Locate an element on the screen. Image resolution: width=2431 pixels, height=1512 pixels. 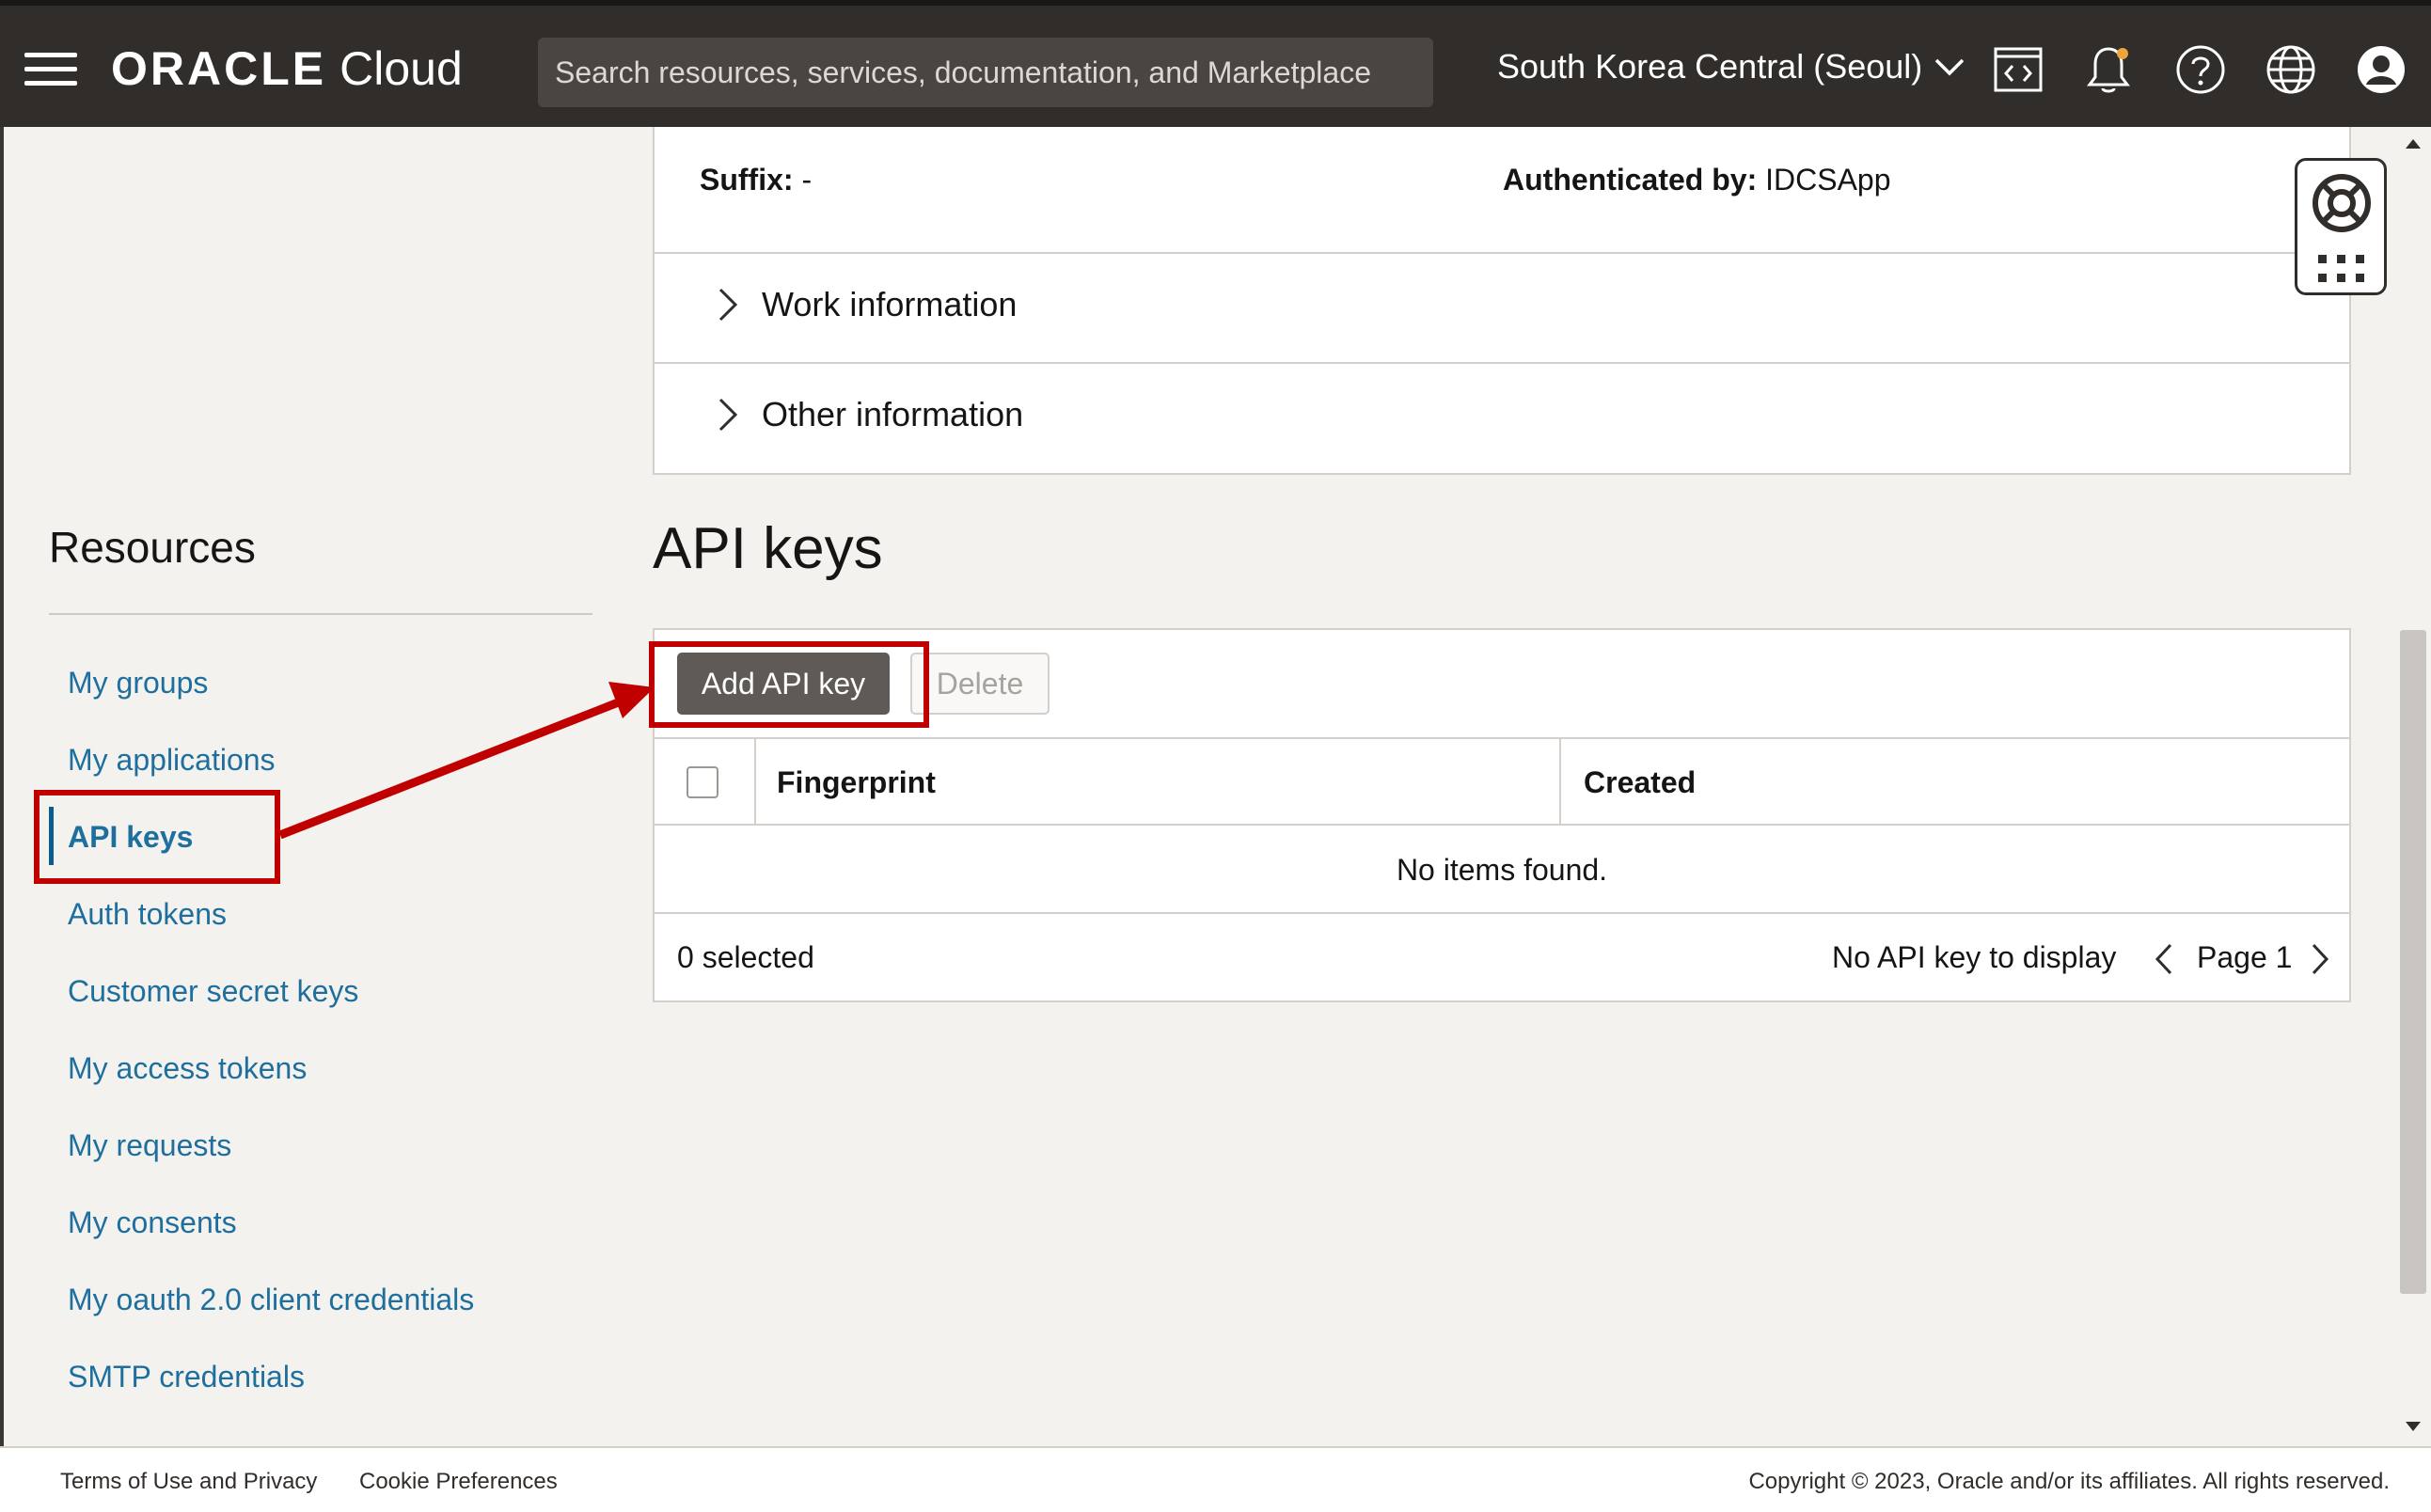
nav-auth-tokens: Auth tokens is located at coordinates (148, 914).